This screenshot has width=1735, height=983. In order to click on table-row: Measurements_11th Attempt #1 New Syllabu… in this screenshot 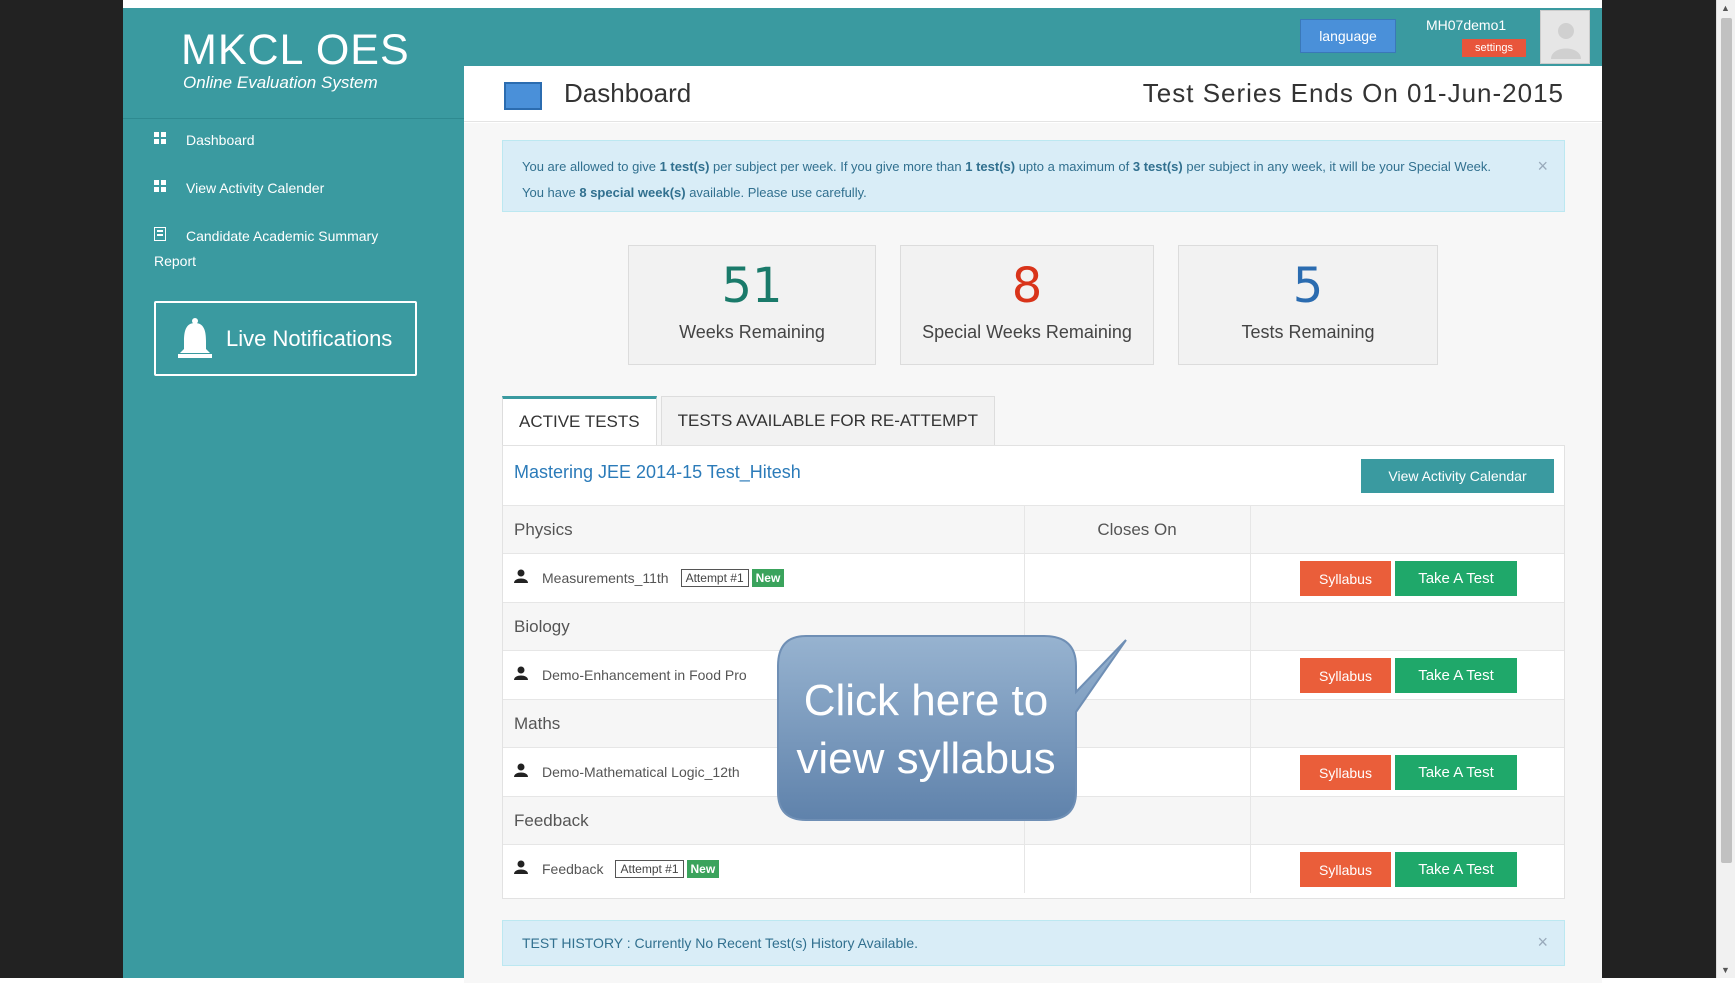, I will do `click(1033, 577)`.